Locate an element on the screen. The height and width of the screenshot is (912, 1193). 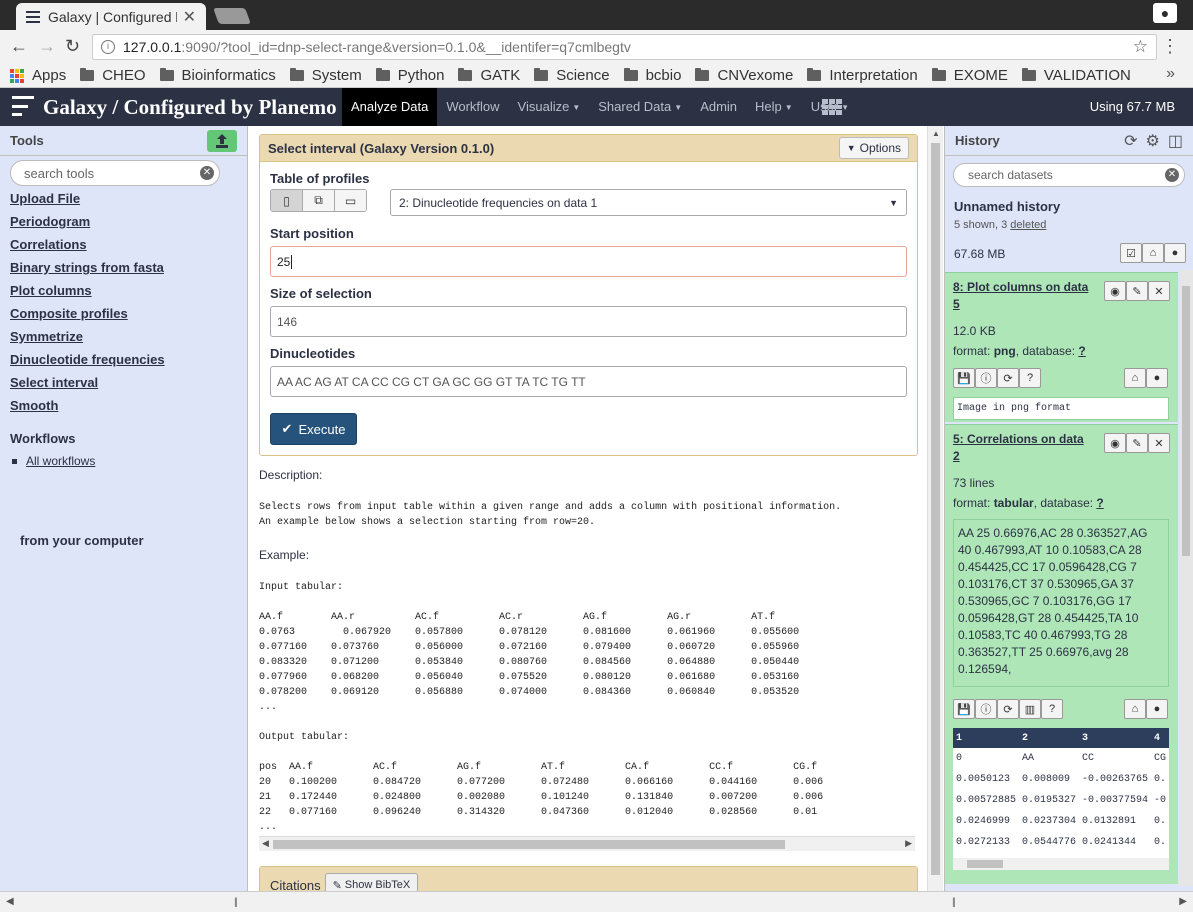
profile-icon: ● is located at coordinates (1165, 13).